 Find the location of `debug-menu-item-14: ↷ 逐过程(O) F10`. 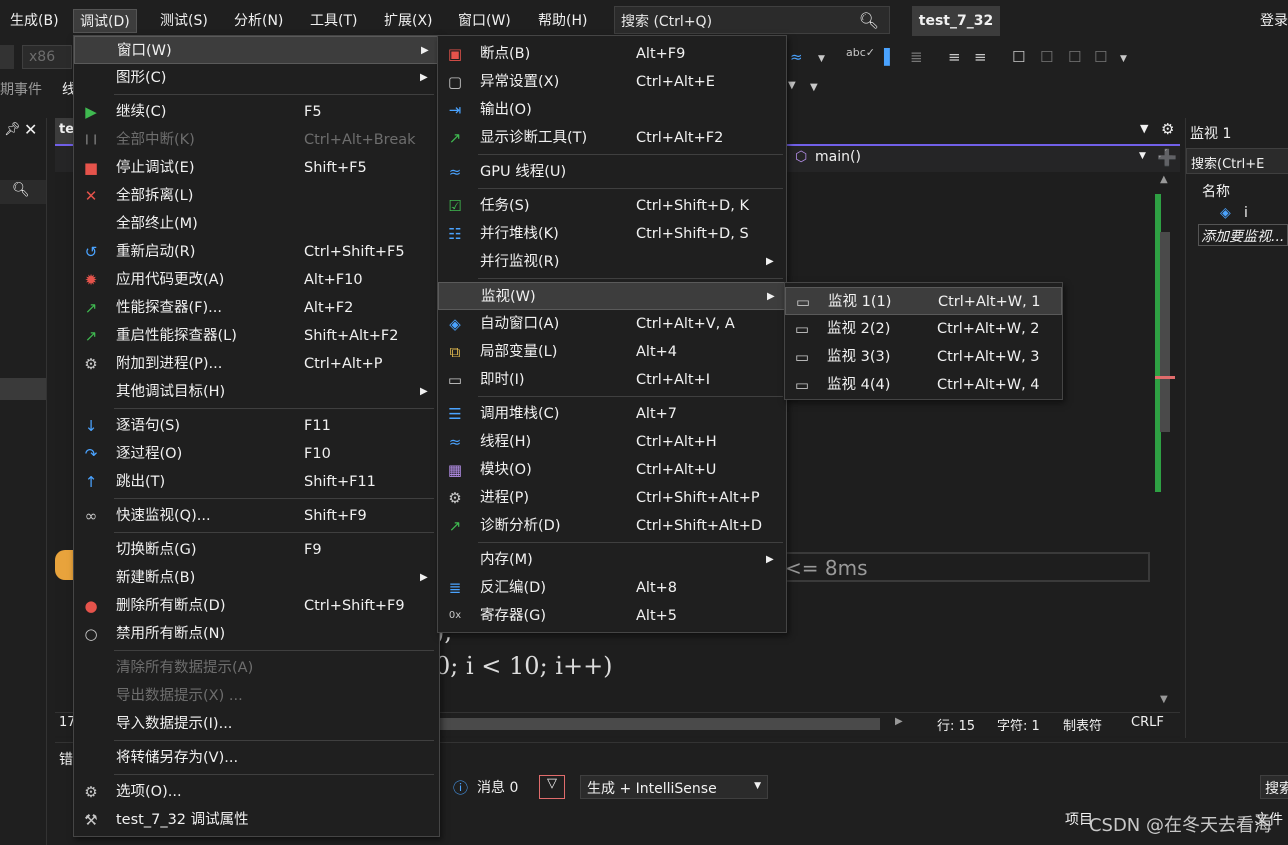

debug-menu-item-14: ↷ 逐过程(O) F10 is located at coordinates (256, 454).